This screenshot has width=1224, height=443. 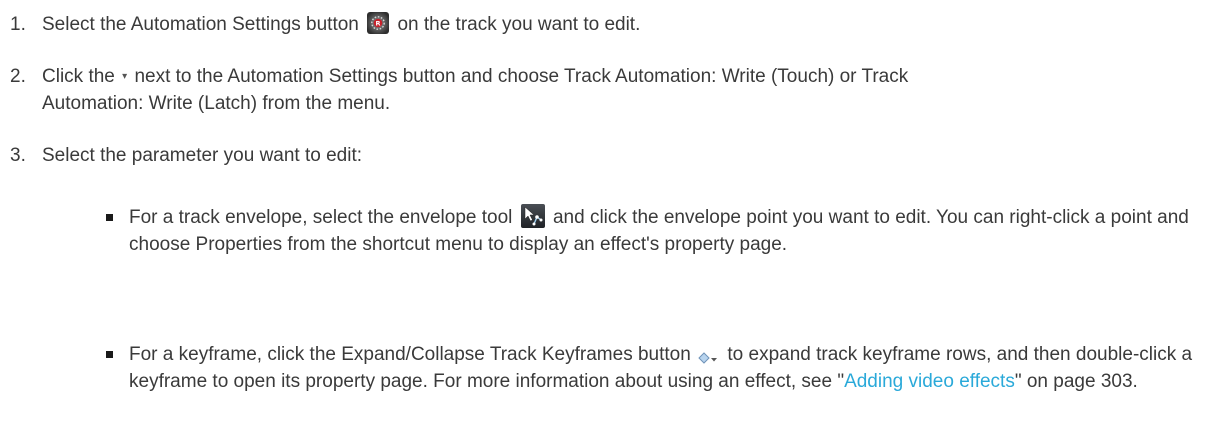 What do you see at coordinates (18, 24) in the screenshot?
I see `step-number: 1.` at bounding box center [18, 24].